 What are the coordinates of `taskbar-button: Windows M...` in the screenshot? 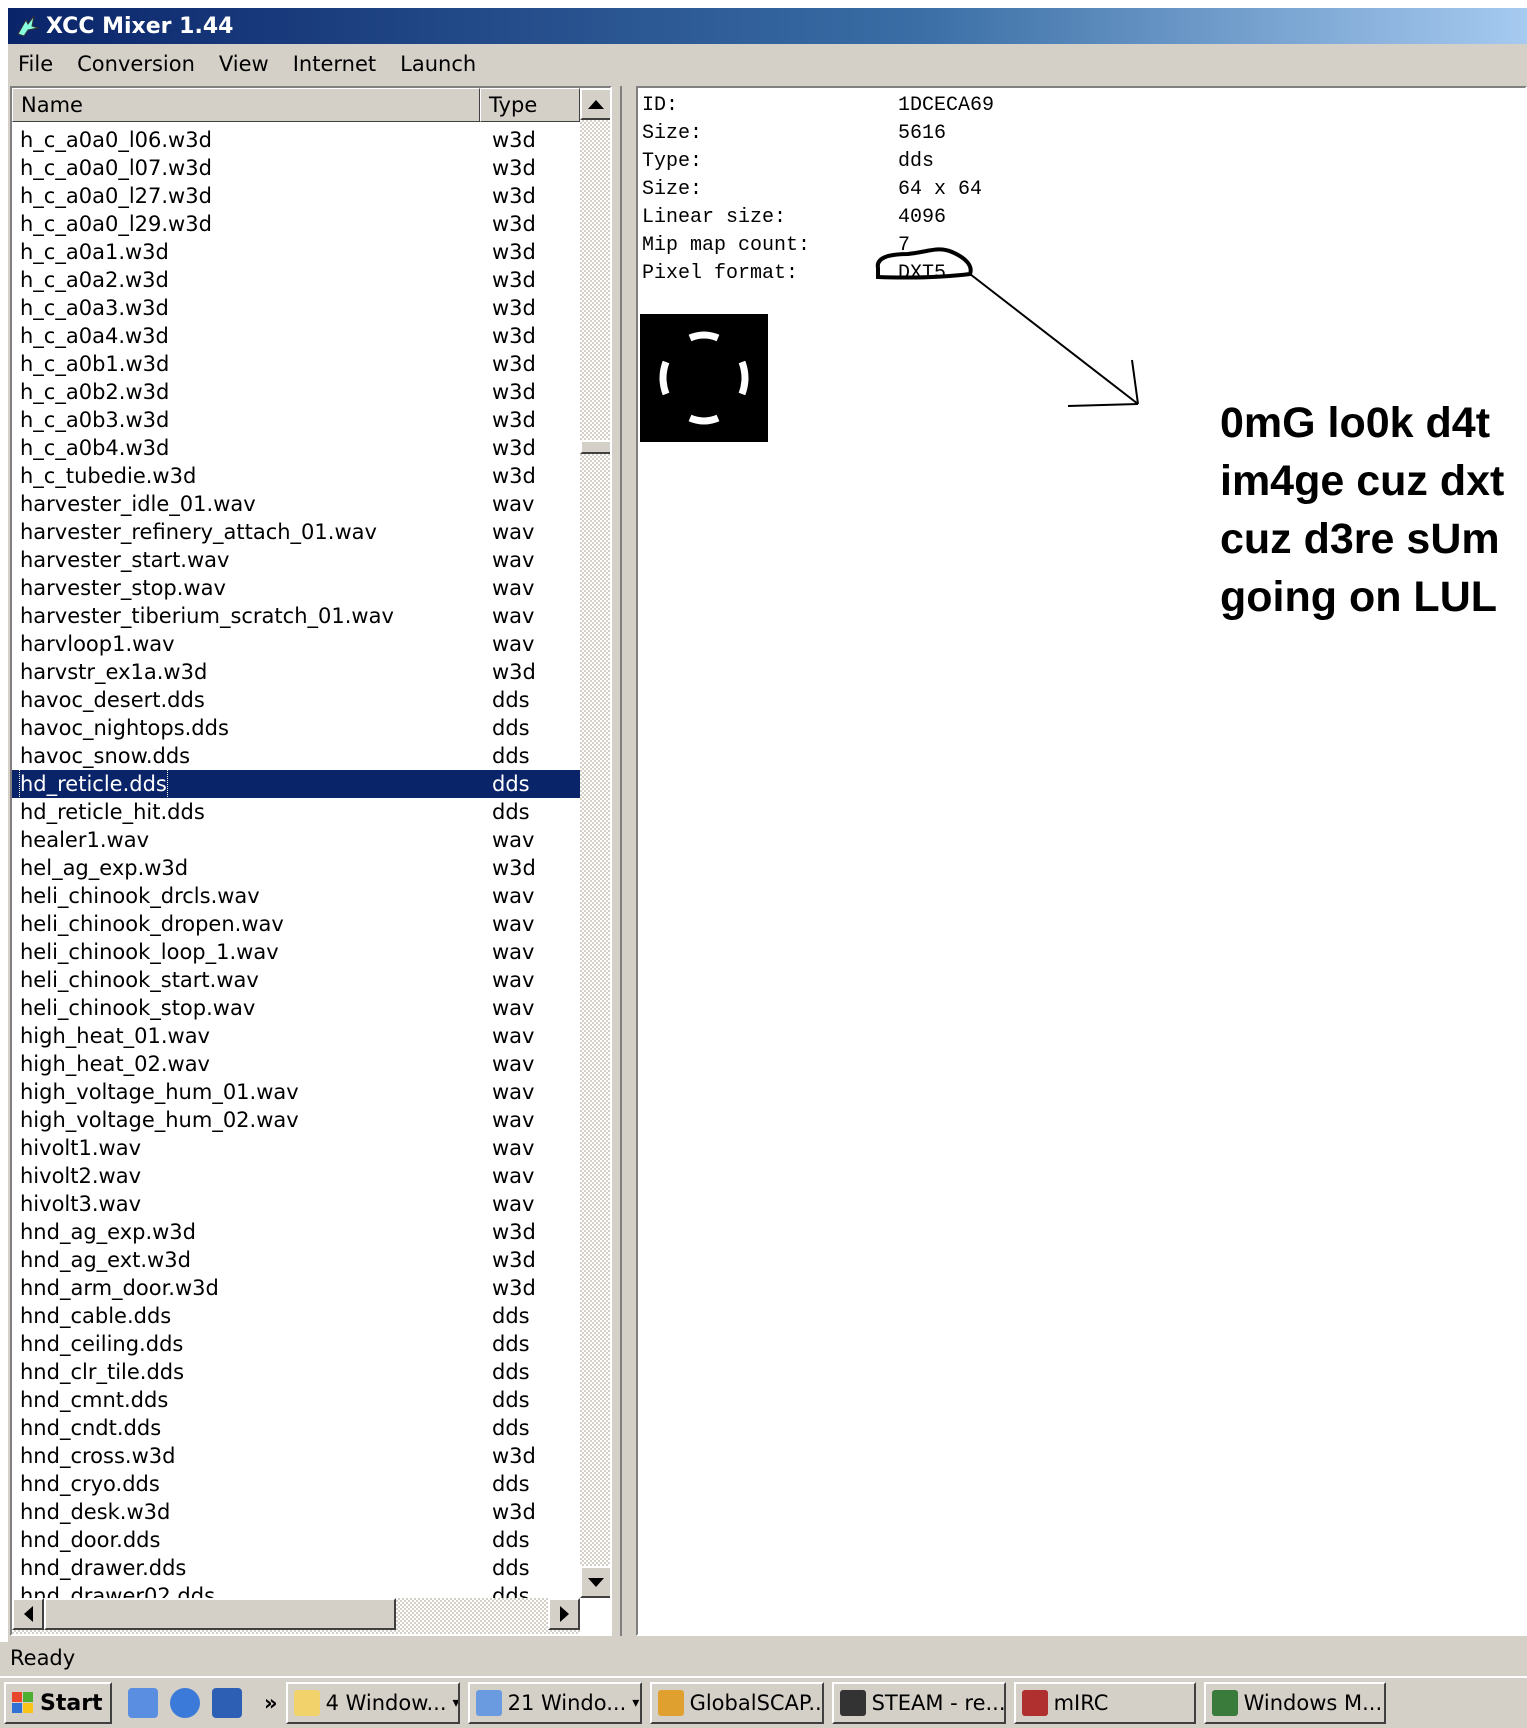 It's located at (1294, 1703).